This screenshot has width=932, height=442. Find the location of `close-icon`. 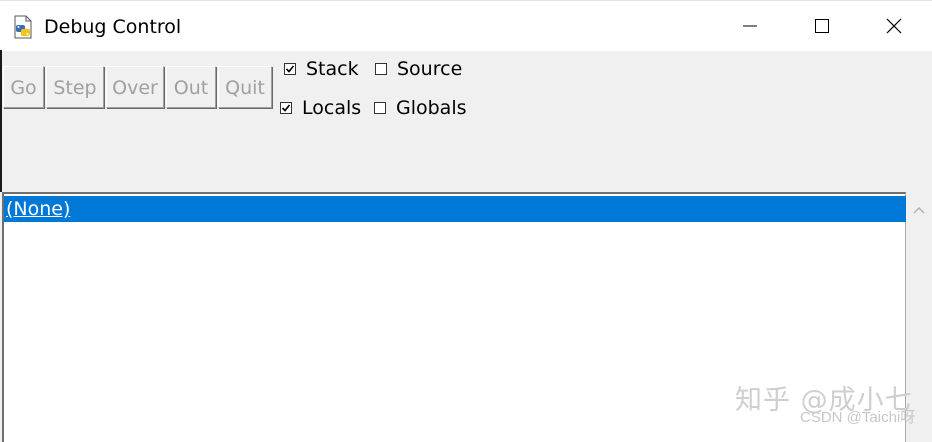

close-icon is located at coordinates (894, 26).